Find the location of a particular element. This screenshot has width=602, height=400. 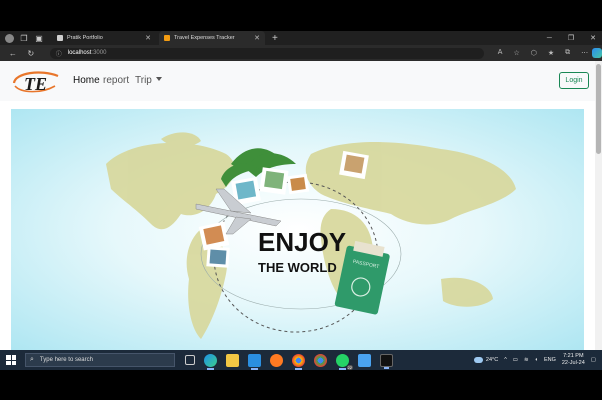

login-button: Login is located at coordinates (574, 80).